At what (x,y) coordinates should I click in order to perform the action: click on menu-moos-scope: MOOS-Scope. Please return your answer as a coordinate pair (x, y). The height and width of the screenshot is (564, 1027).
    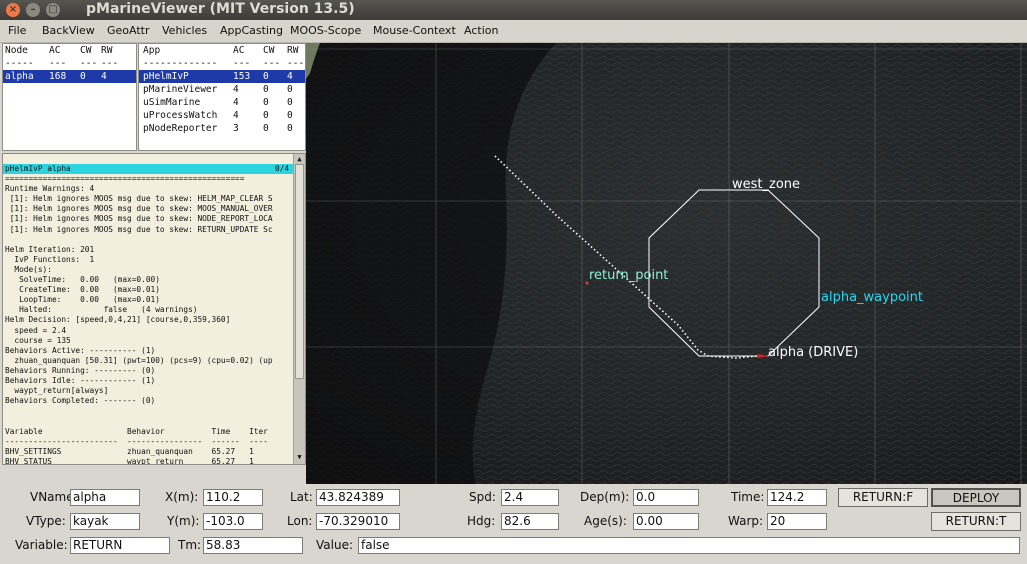
    Looking at the image, I should click on (325, 30).